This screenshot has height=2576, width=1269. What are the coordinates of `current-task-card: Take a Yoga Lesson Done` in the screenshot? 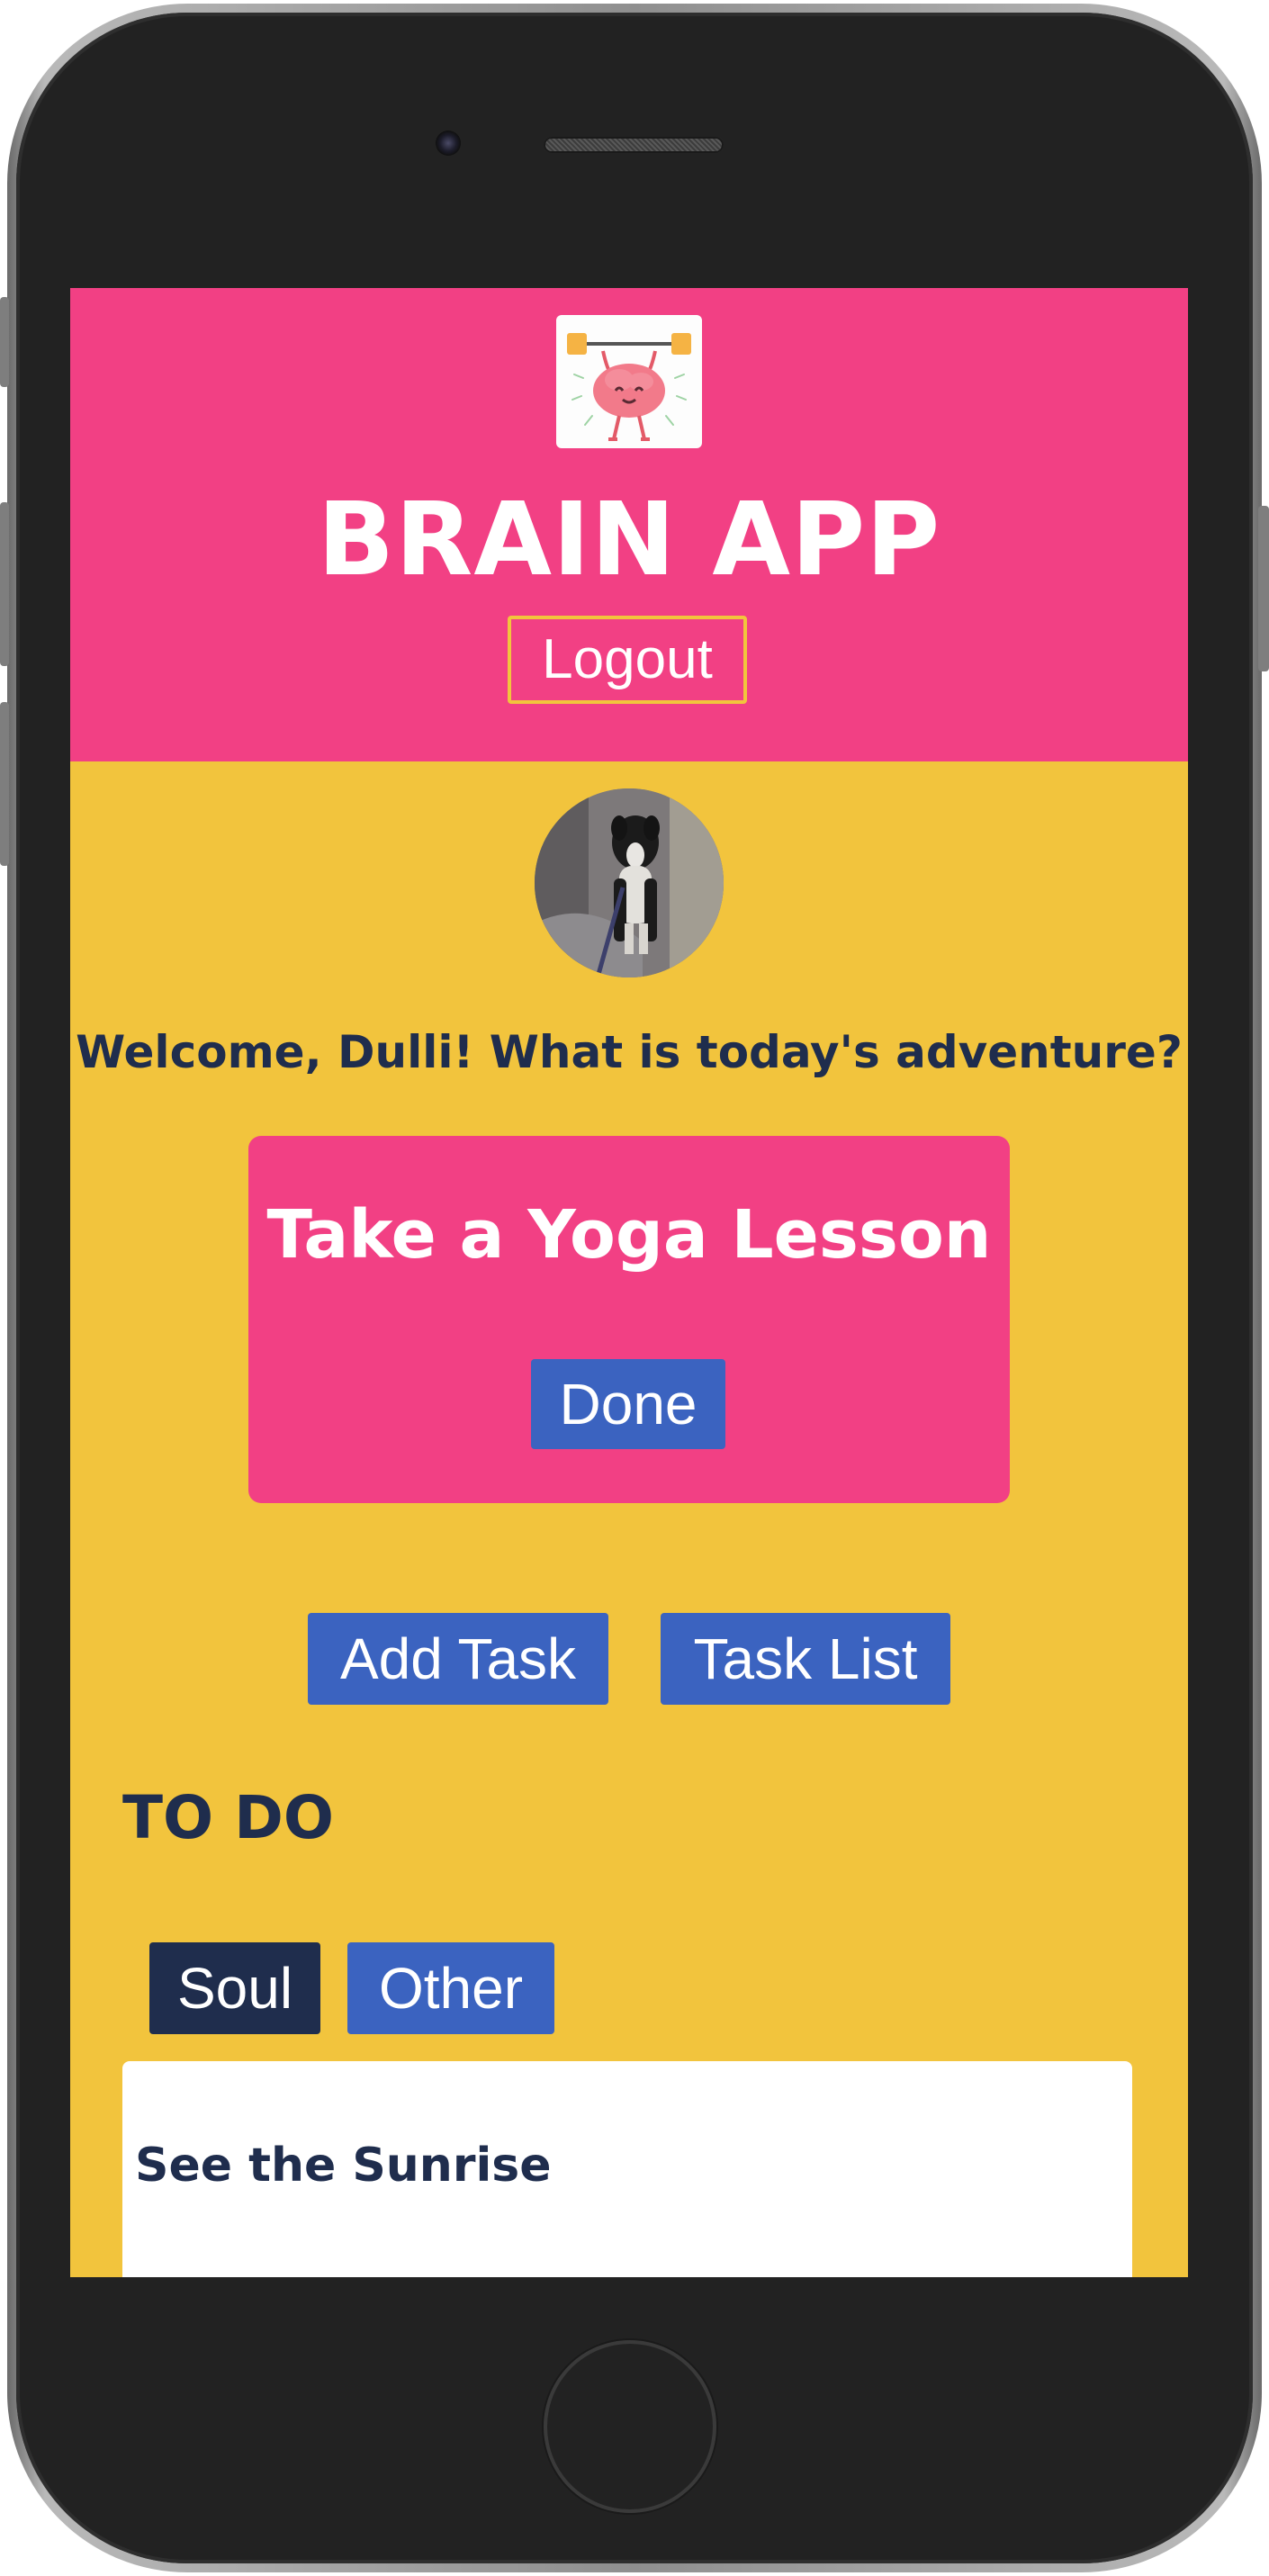 It's located at (629, 1319).